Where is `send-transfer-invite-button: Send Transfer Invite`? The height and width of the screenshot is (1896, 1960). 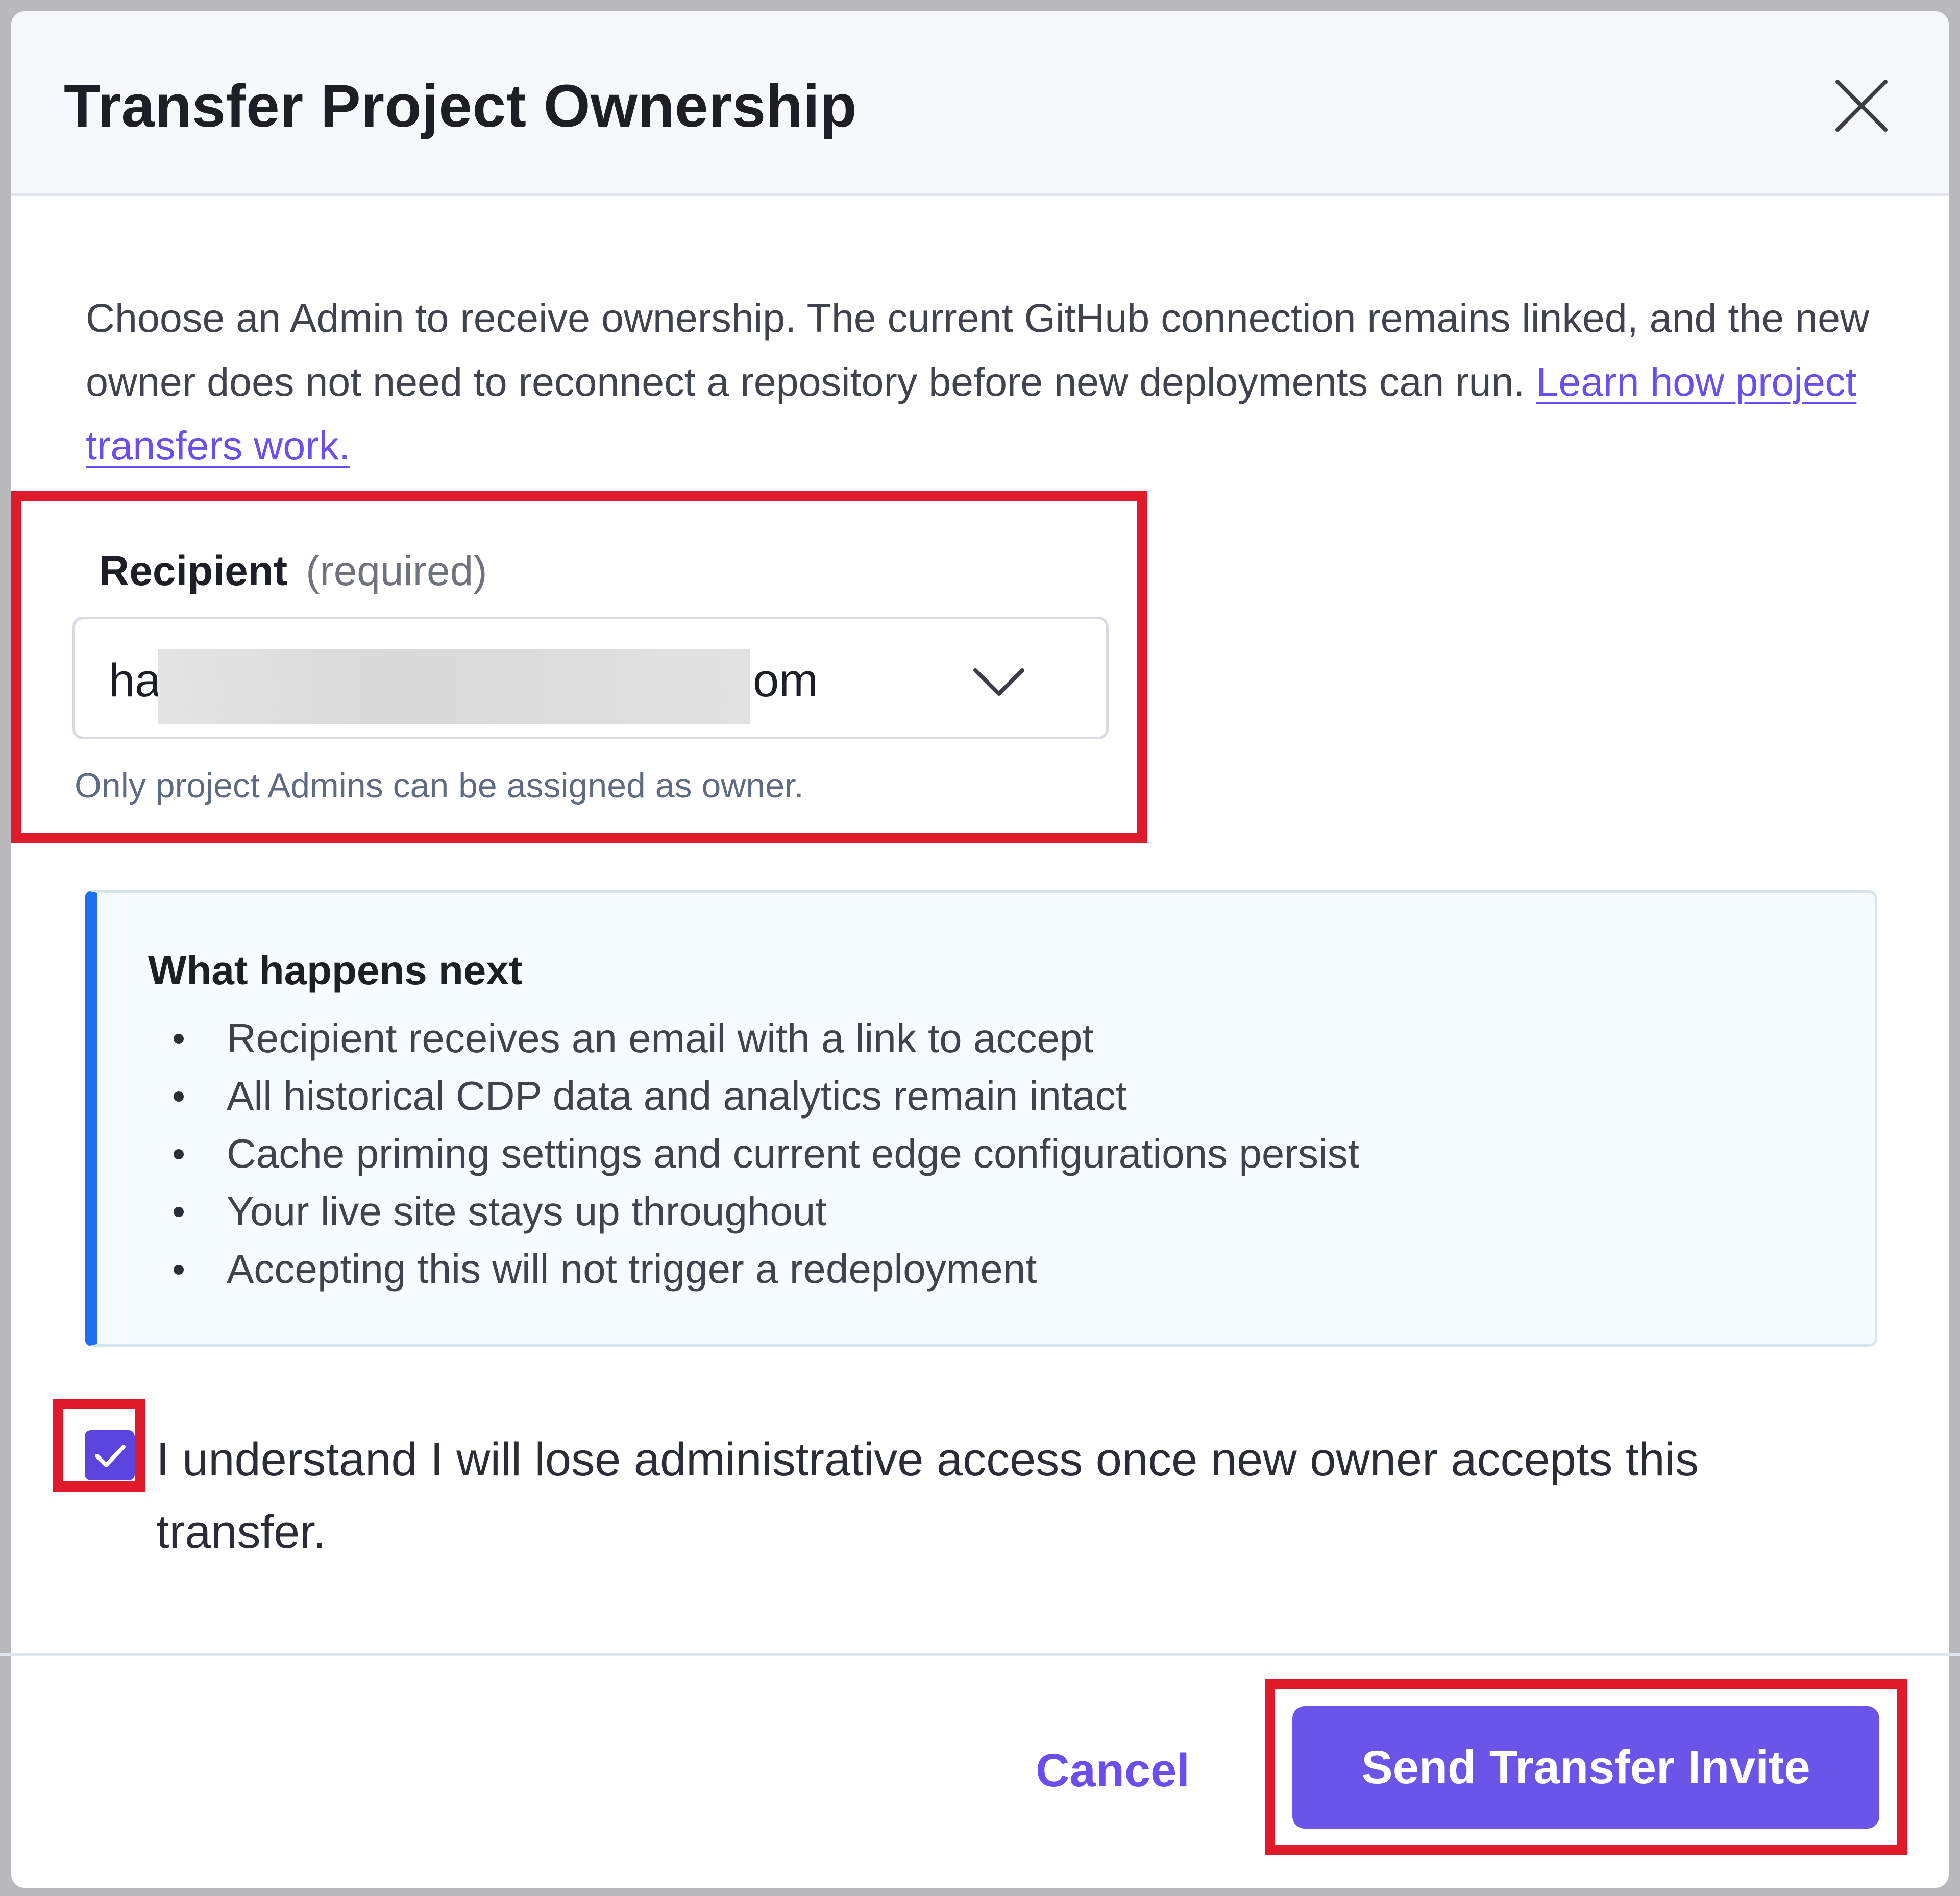 send-transfer-invite-button: Send Transfer Invite is located at coordinates (1585, 1767).